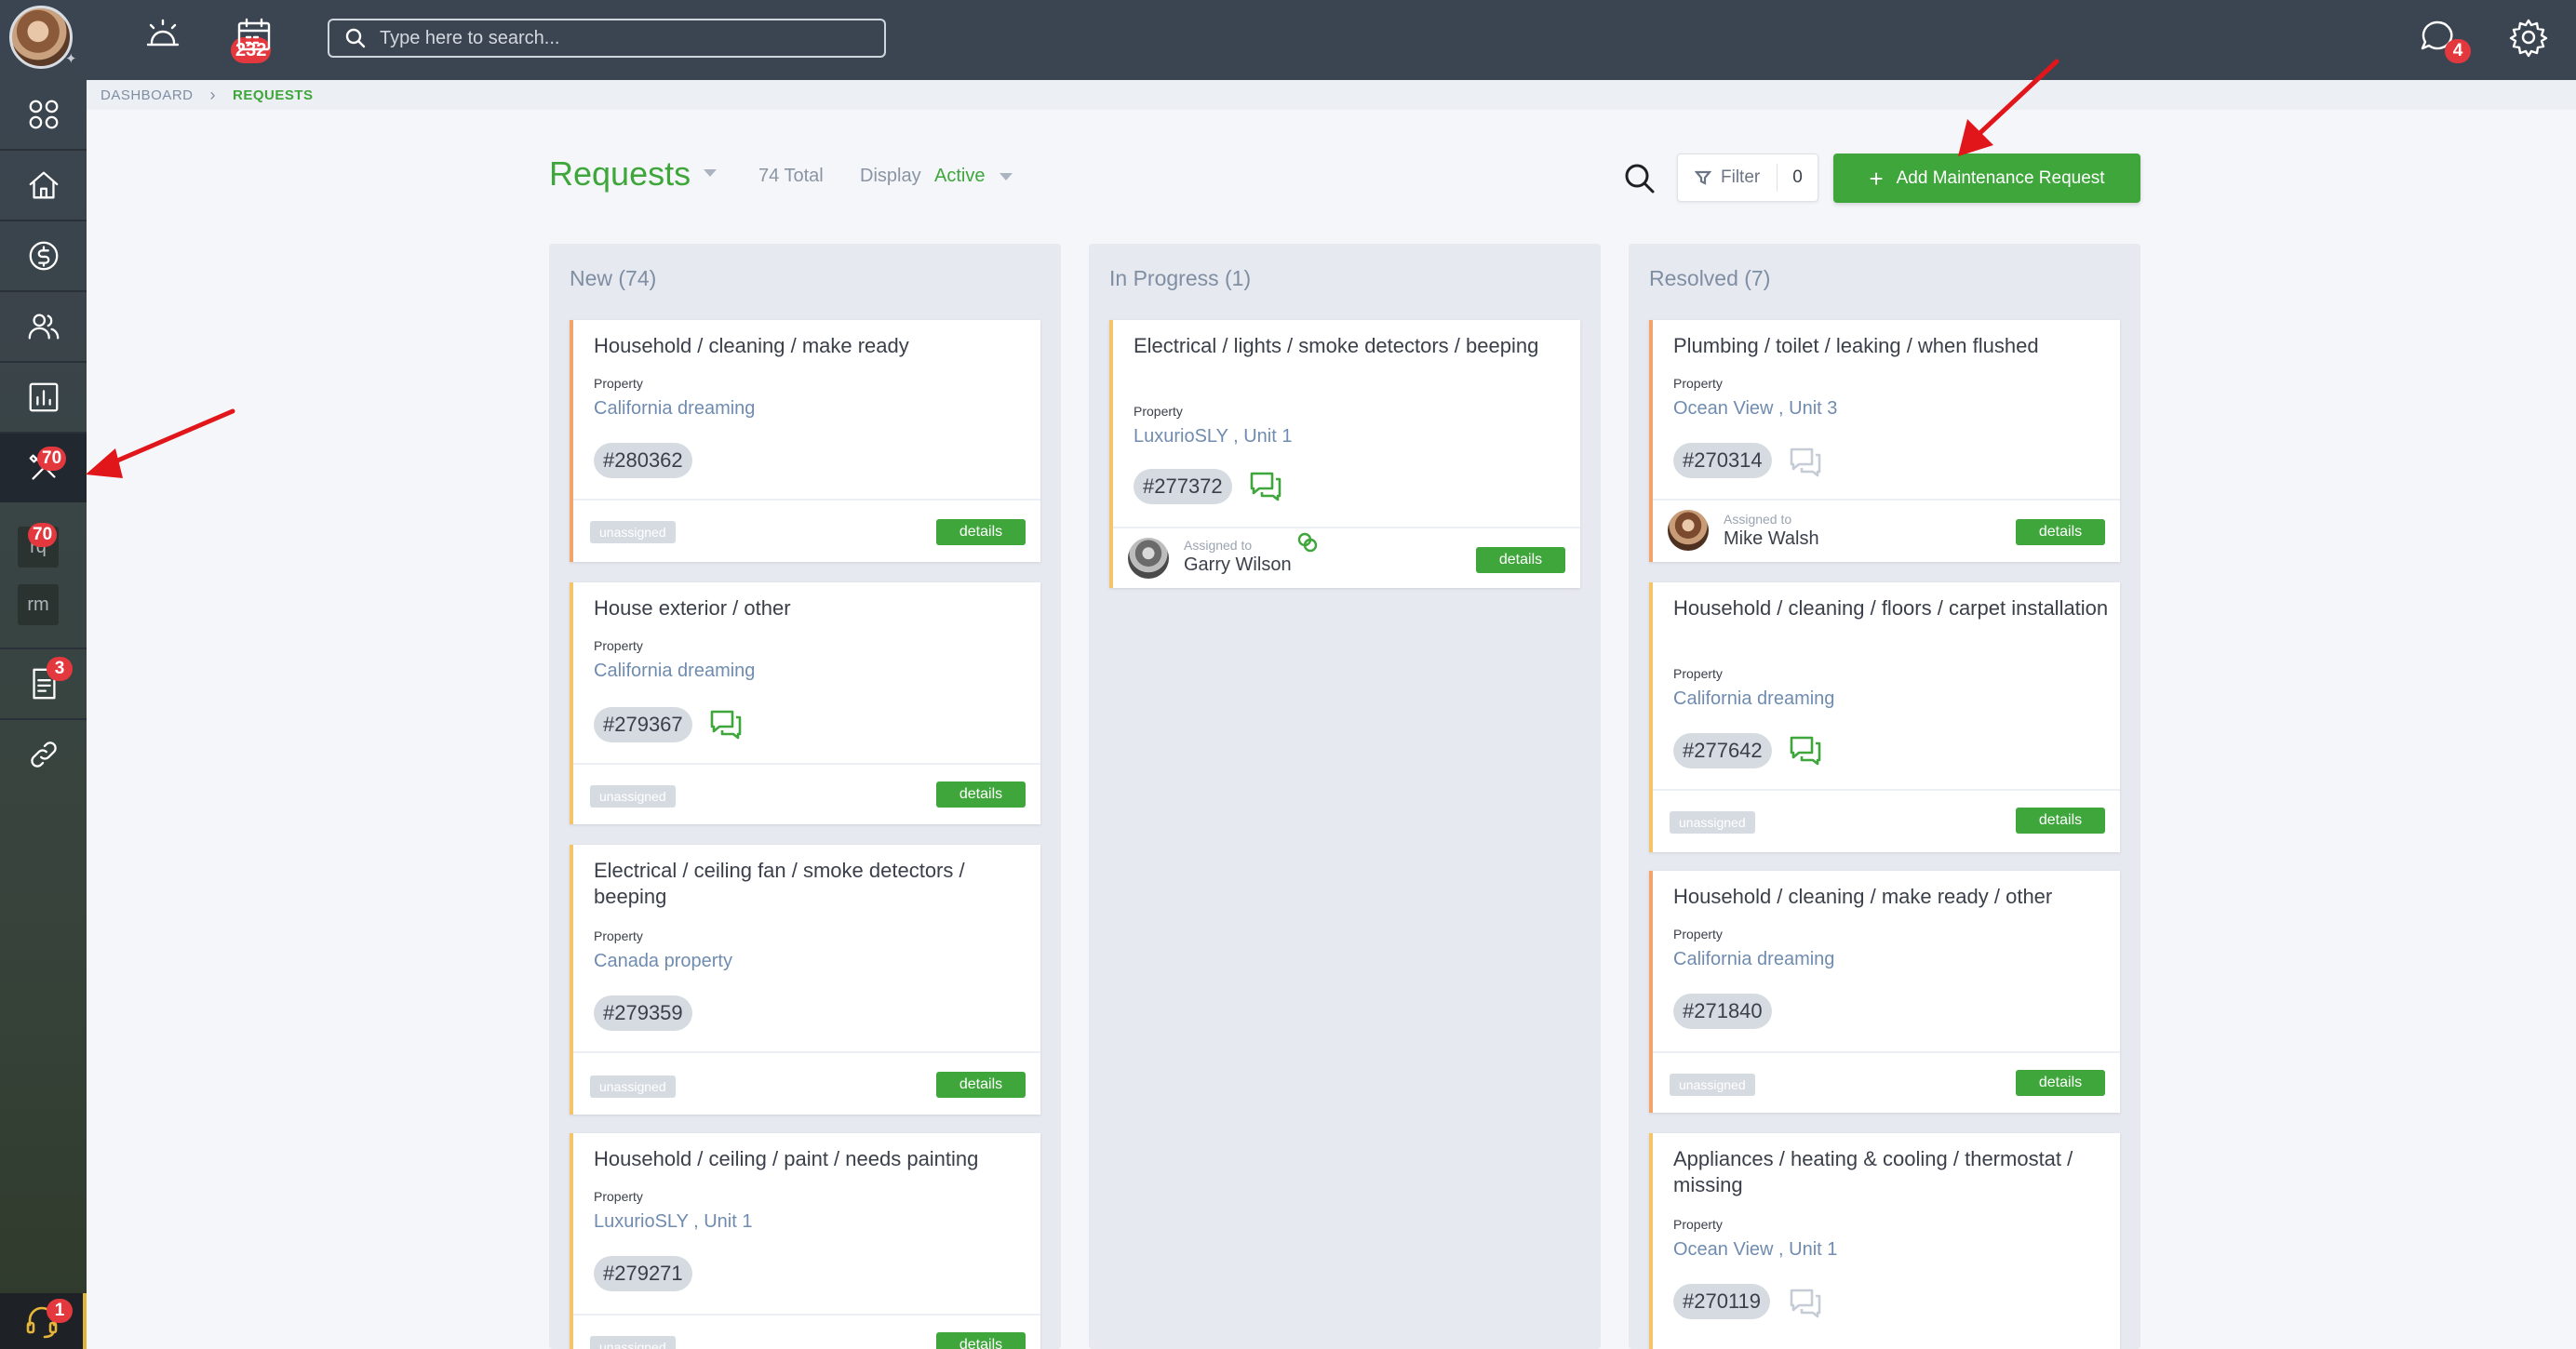 The width and height of the screenshot is (2576, 1349). I want to click on assignee-avatar, so click(1148, 558).